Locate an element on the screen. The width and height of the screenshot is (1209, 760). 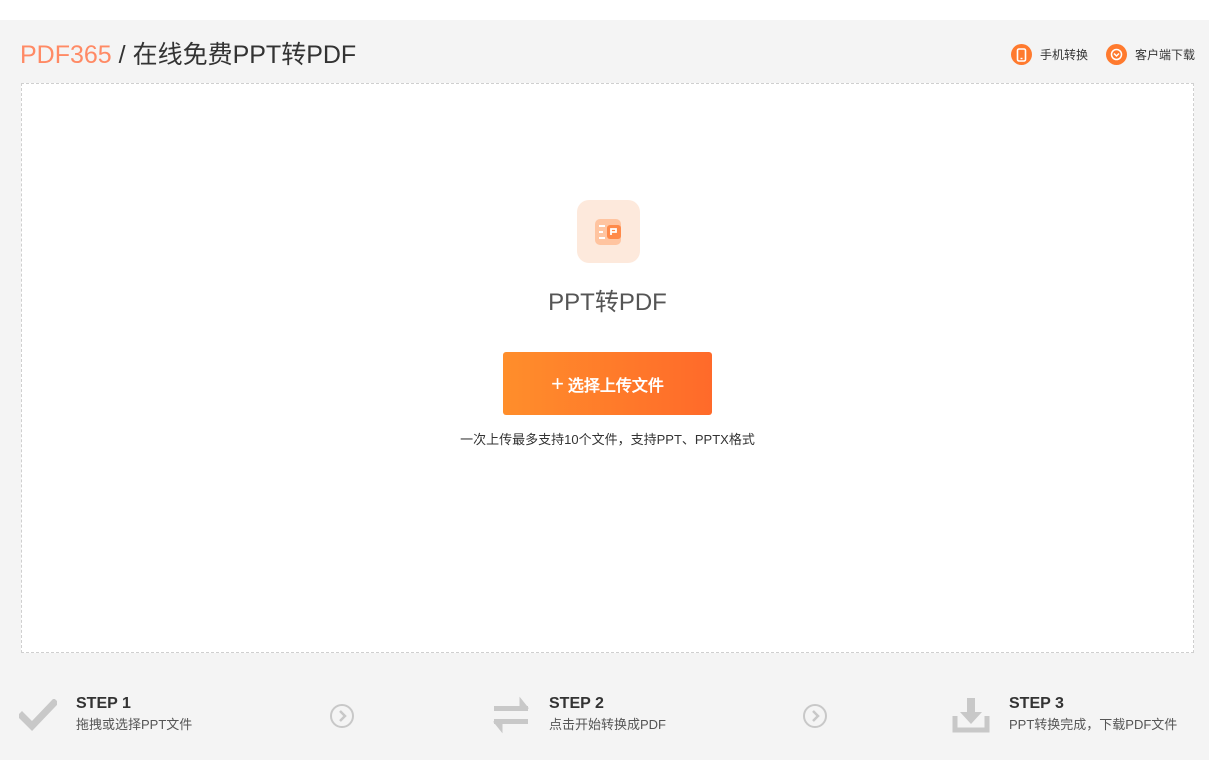
step-3-desc: PPT转换完成，下载PDF文件 is located at coordinates (1093, 724).